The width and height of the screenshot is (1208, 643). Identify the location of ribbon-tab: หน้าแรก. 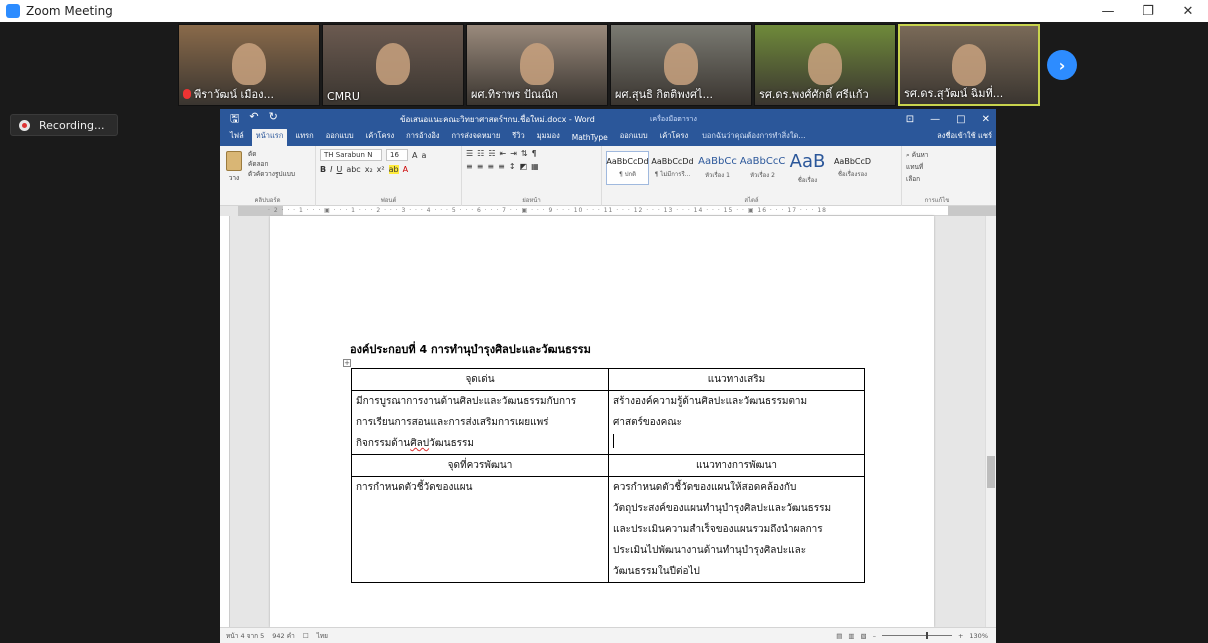
(269, 137).